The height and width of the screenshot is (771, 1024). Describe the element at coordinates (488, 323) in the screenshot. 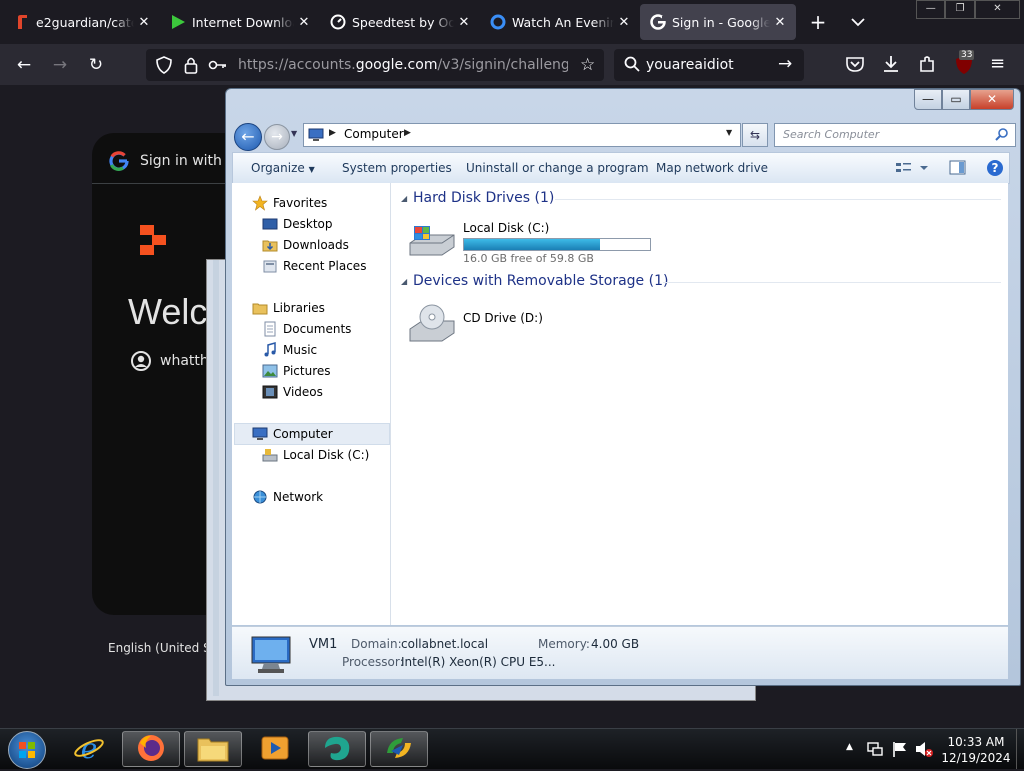

I see `drive-cd-d: CD Drive (D:)` at that location.